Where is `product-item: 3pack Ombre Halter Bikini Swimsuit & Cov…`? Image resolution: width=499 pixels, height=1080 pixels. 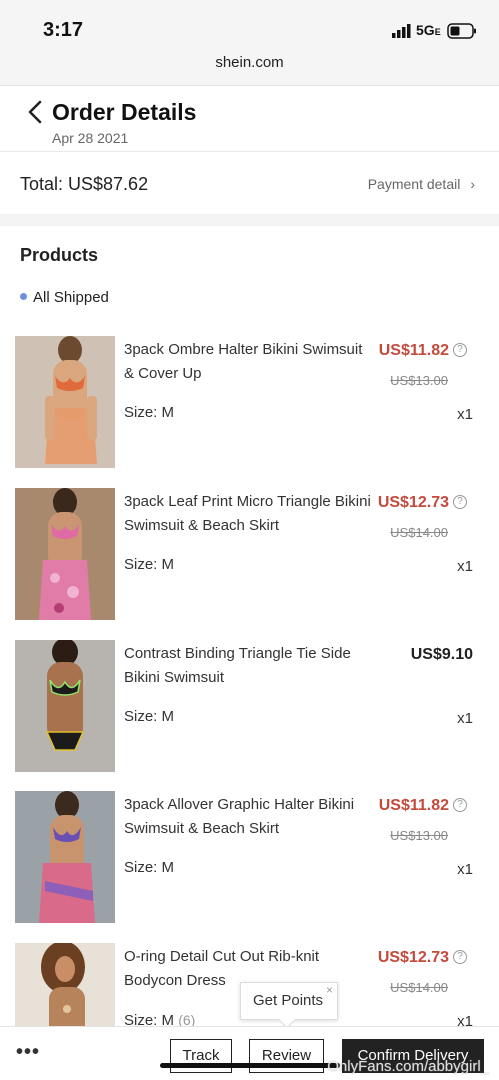 product-item: 3pack Ombre Halter Bikini Swimsuit & Cov… is located at coordinates (249, 406).